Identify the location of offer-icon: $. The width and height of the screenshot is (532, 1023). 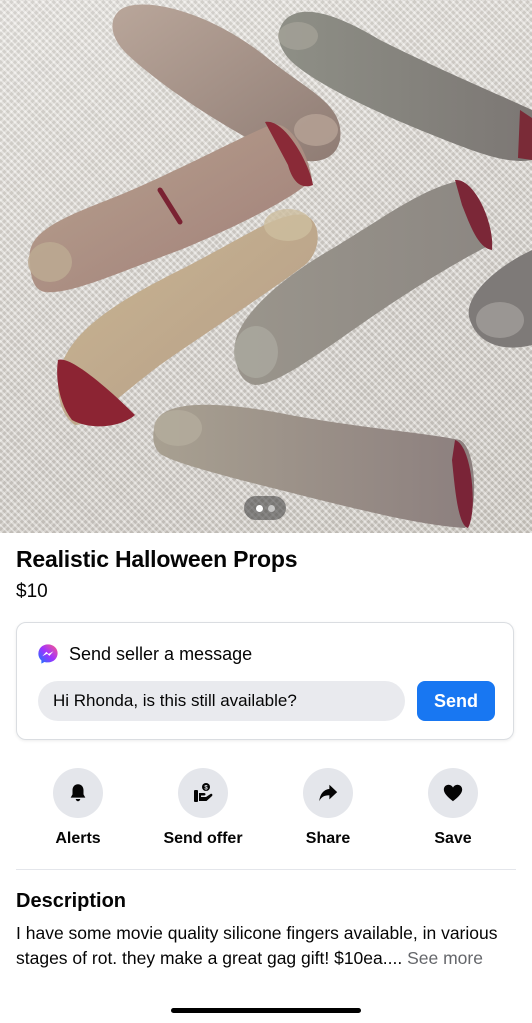
(203, 792).